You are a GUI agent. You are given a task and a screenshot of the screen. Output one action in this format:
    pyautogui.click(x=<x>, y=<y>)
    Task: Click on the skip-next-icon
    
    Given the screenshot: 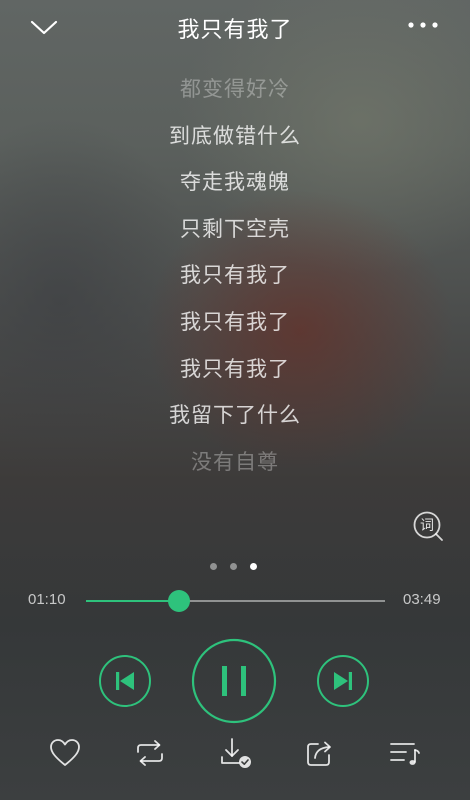 What is the action you would take?
    pyautogui.click(x=343, y=681)
    